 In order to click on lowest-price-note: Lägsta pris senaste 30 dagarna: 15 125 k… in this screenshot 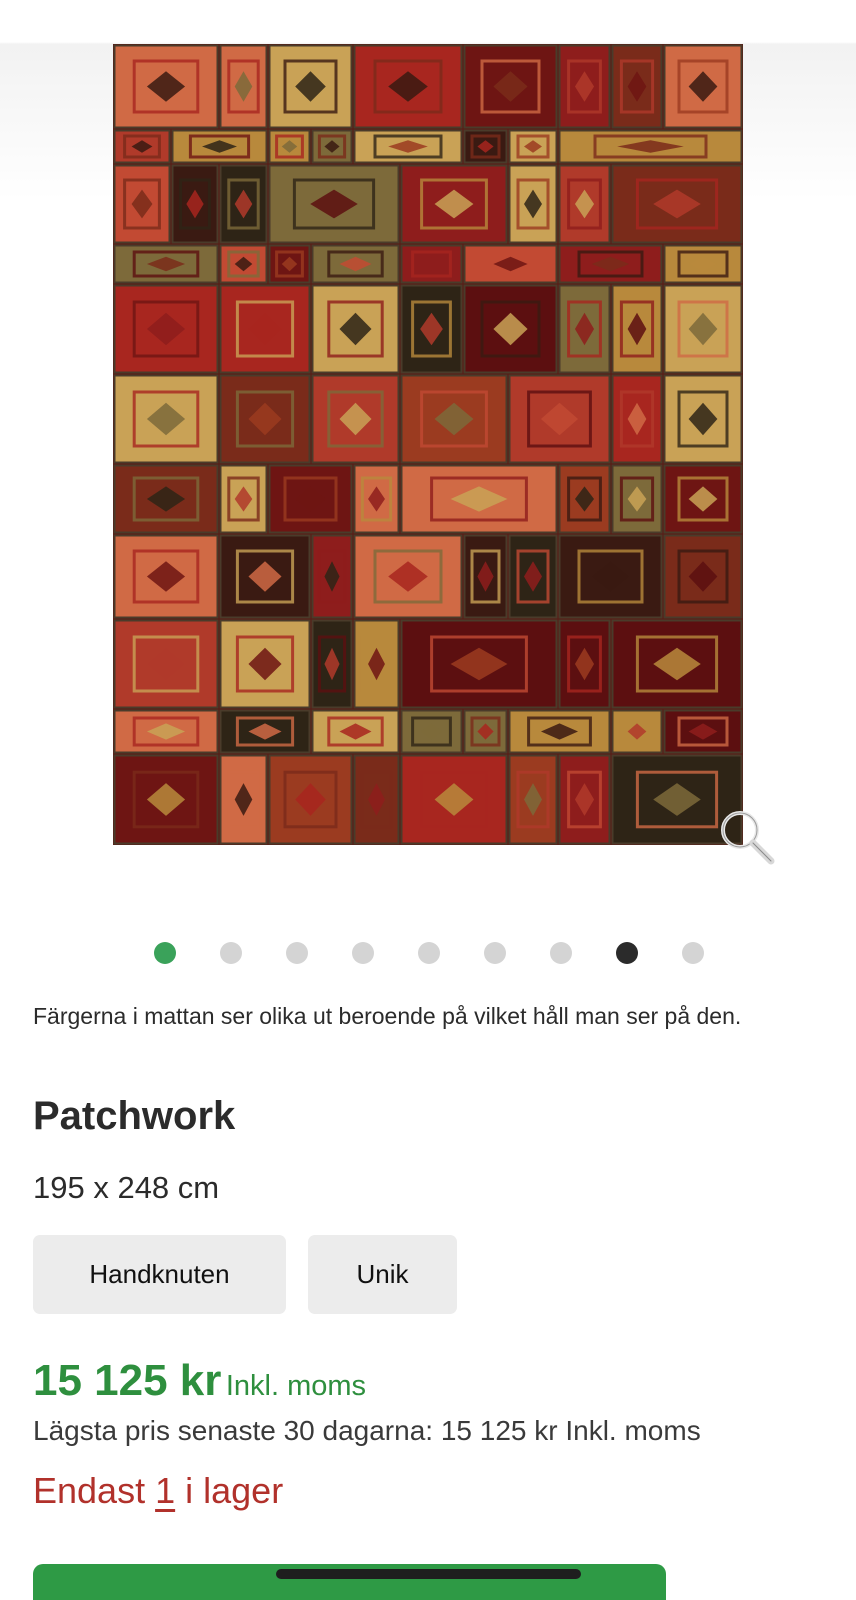, I will do `click(367, 1430)`.